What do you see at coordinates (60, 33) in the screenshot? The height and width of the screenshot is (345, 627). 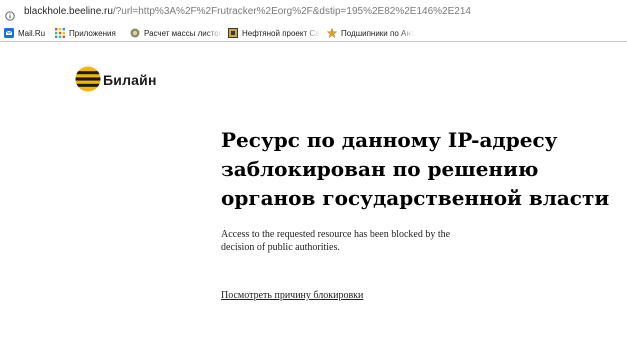 I see `apps-grid-icon` at bounding box center [60, 33].